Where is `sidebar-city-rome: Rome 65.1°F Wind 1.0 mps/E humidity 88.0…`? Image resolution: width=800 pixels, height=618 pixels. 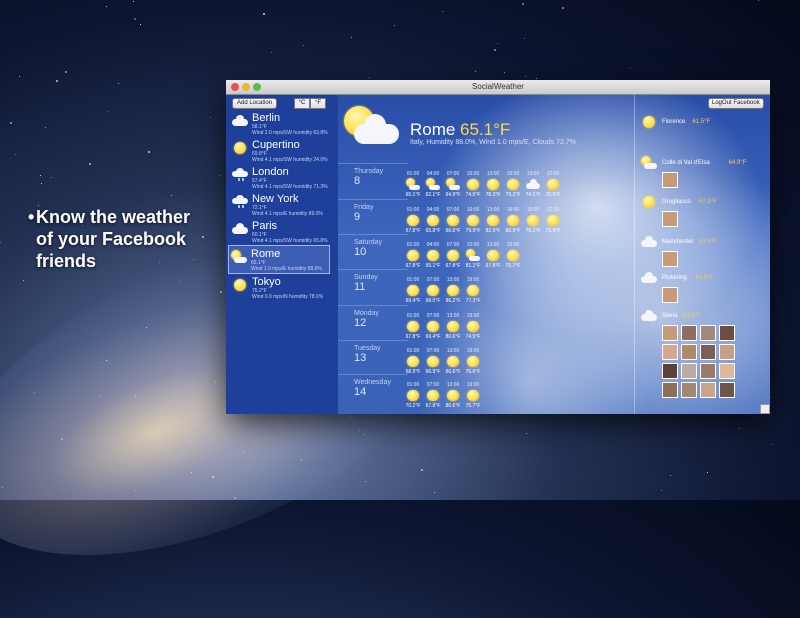 sidebar-city-rome: Rome 65.1°F Wind 1.0 mps/E humidity 88.0… is located at coordinates (279, 259).